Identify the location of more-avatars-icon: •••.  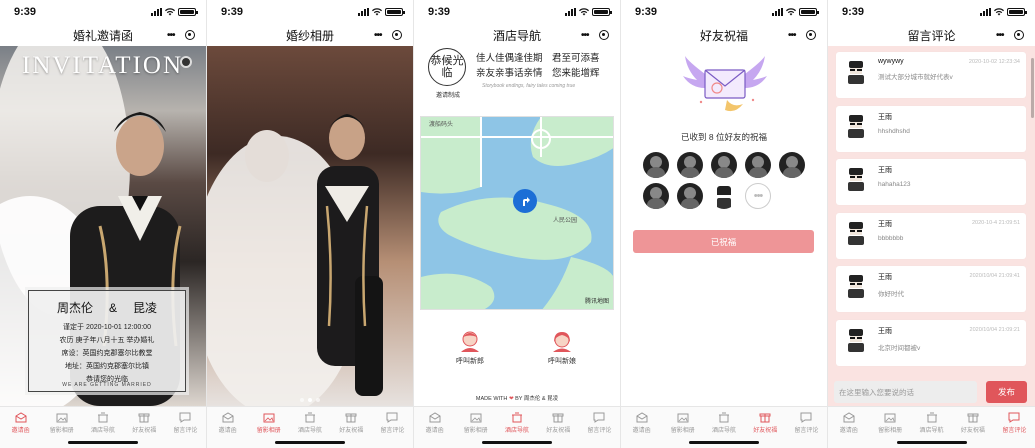
(758, 196).